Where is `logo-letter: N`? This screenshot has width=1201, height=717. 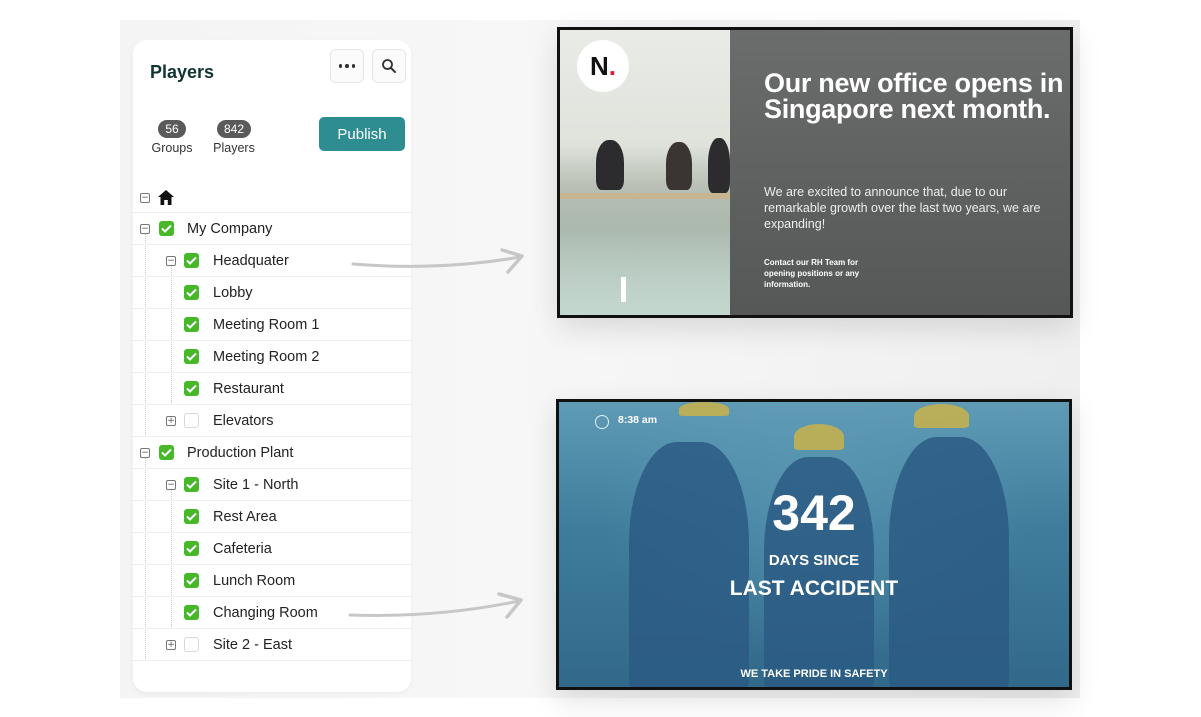
logo-letter: N is located at coordinates (599, 65).